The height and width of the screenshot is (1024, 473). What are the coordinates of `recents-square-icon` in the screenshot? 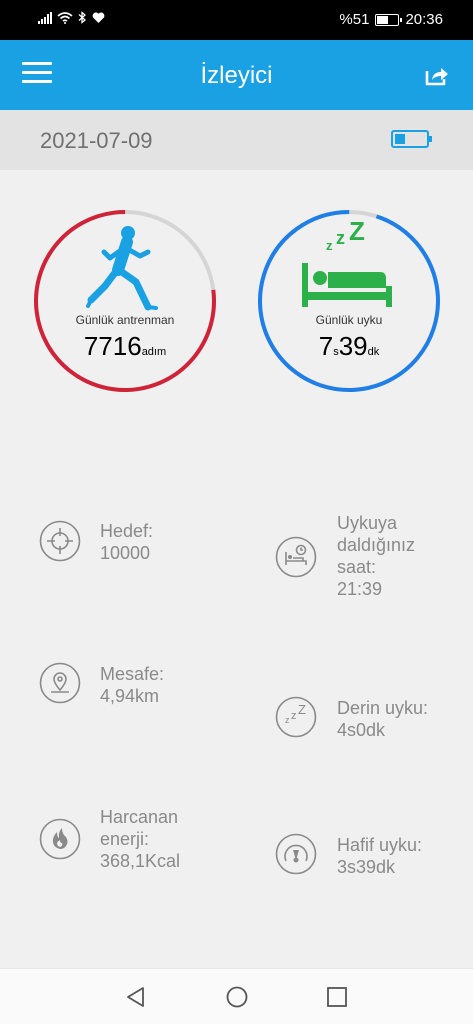 It's located at (337, 997).